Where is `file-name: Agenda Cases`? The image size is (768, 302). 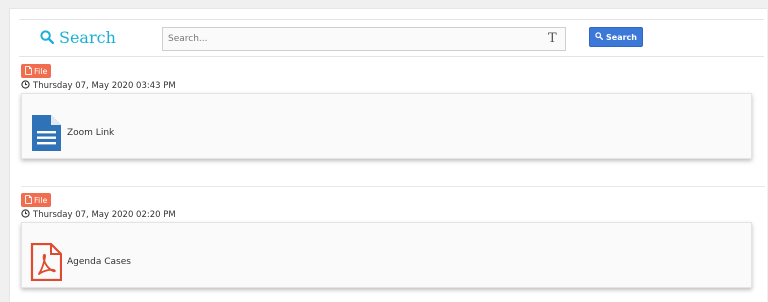 file-name: Agenda Cases is located at coordinates (99, 262).